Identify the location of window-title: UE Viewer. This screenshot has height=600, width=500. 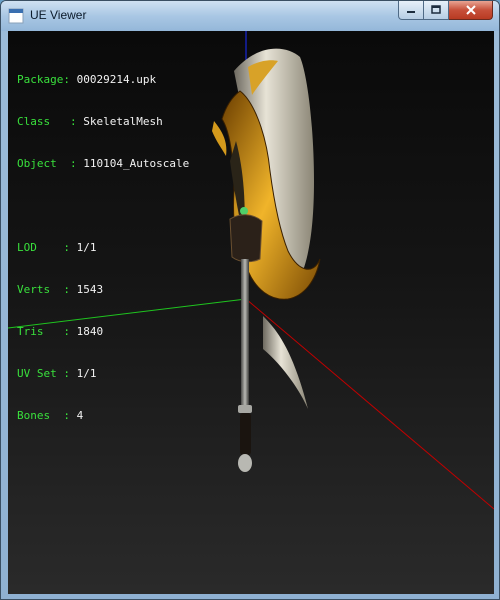
(58, 15).